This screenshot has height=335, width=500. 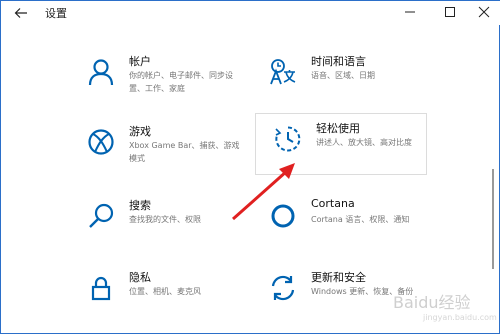 What do you see at coordinates (165, 219) in the screenshot?
I see `tile-description: 查找我的文件、权限` at bounding box center [165, 219].